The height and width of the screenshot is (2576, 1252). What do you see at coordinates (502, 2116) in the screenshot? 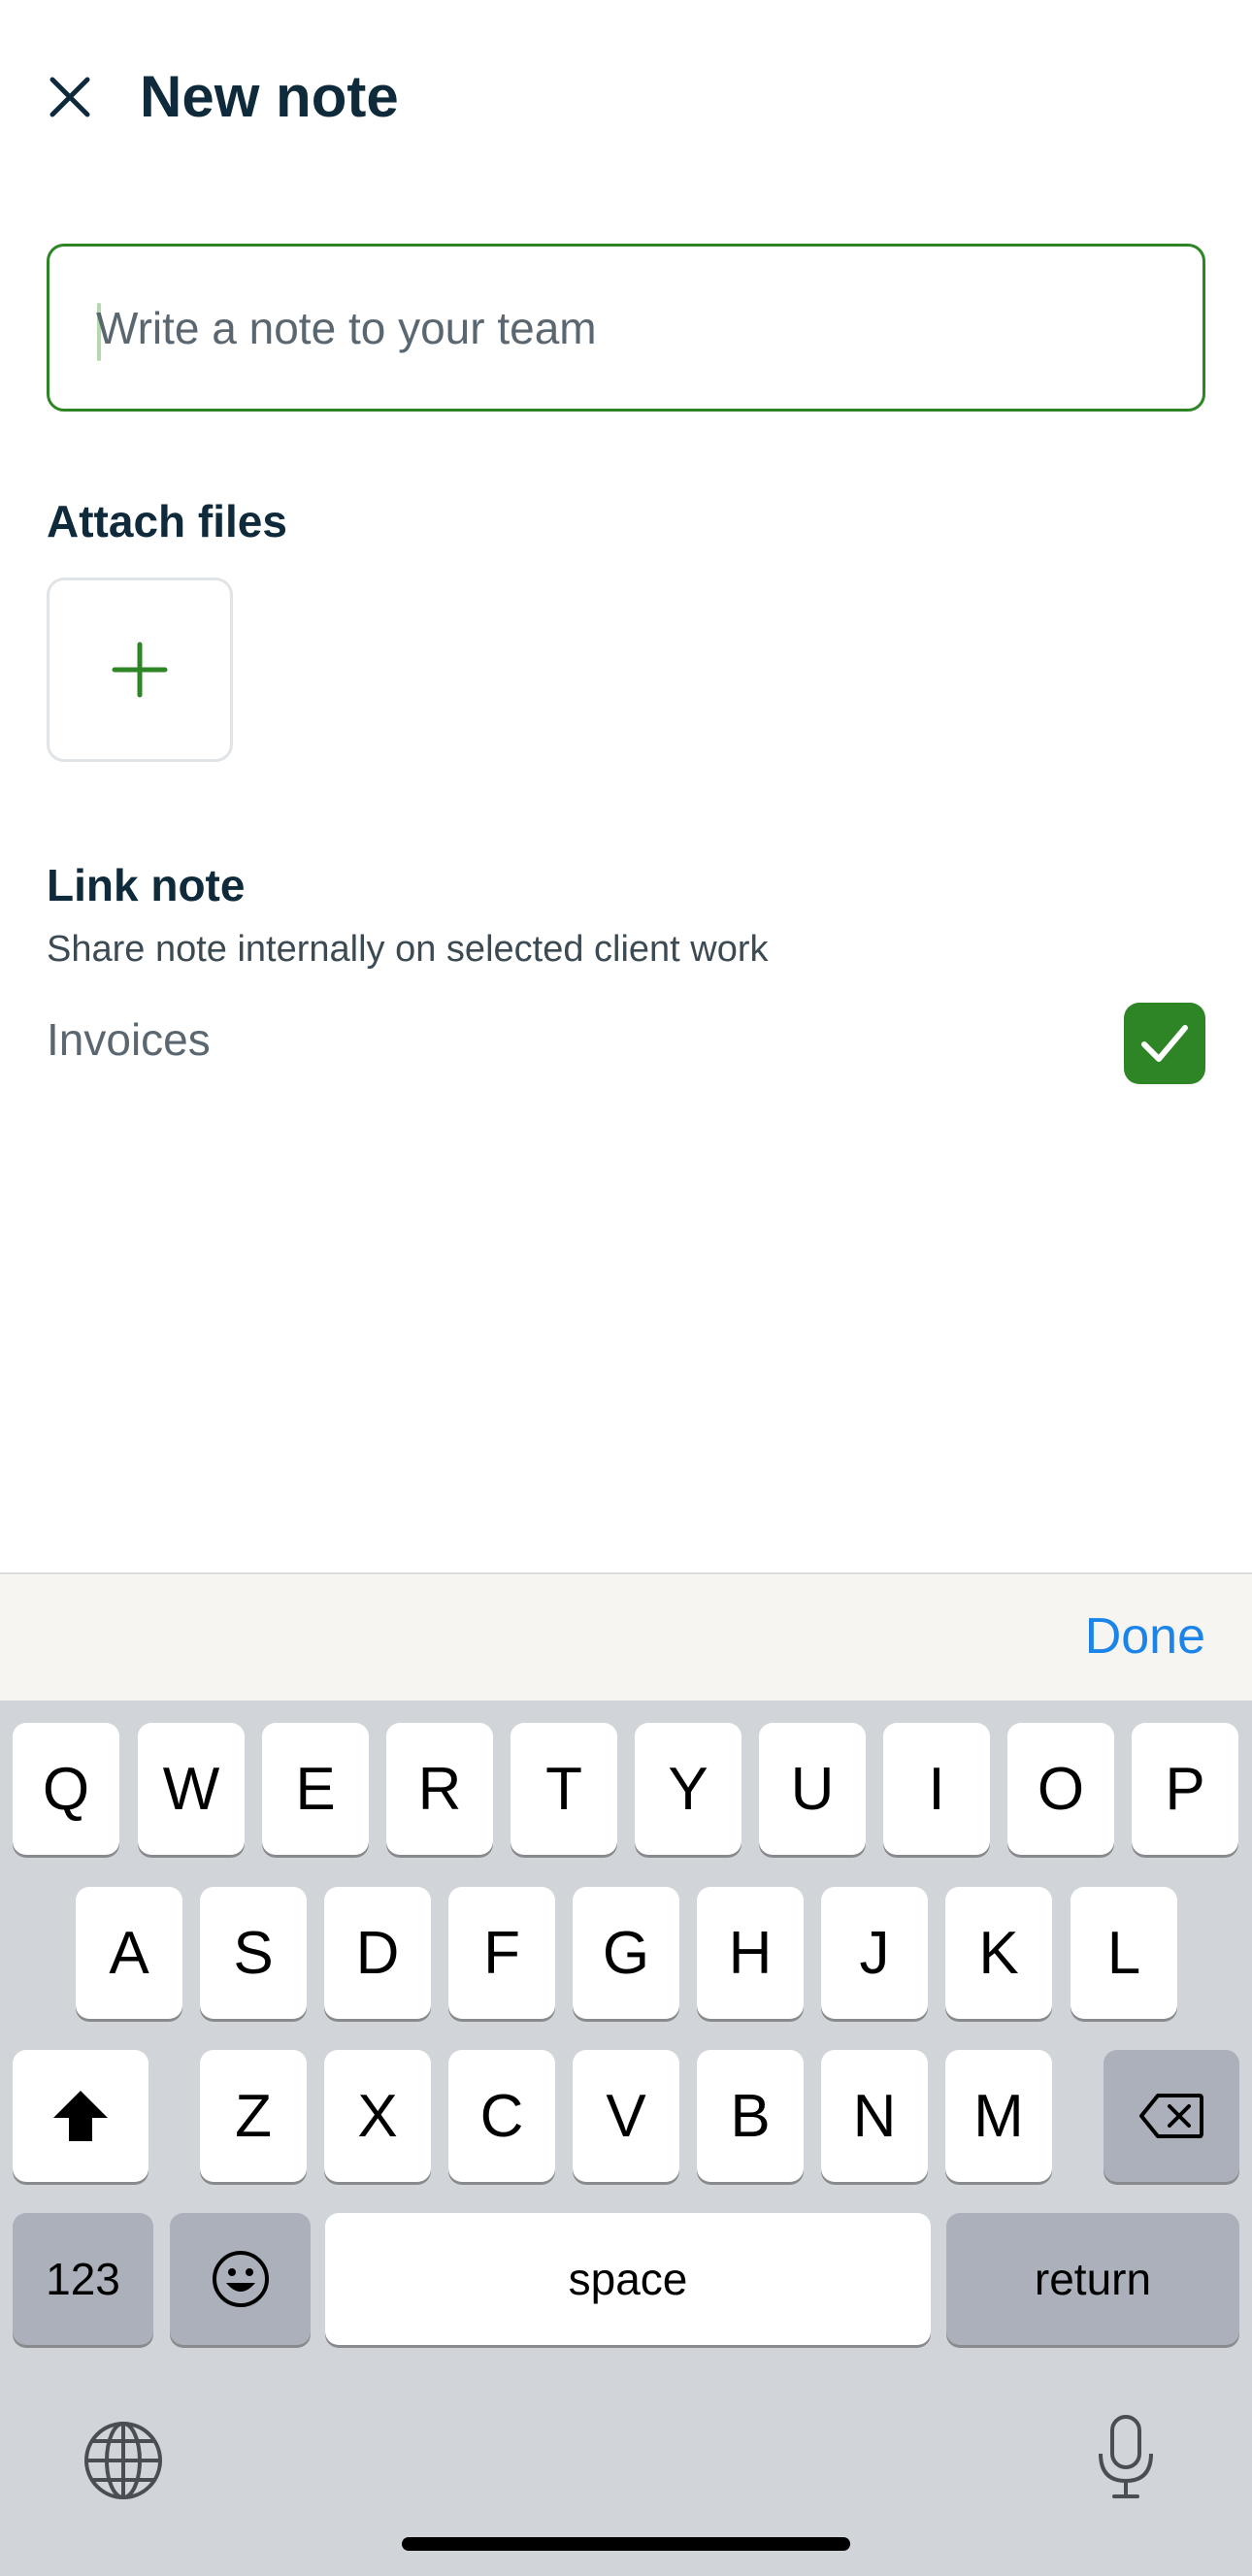
I see `key-c: C` at bounding box center [502, 2116].